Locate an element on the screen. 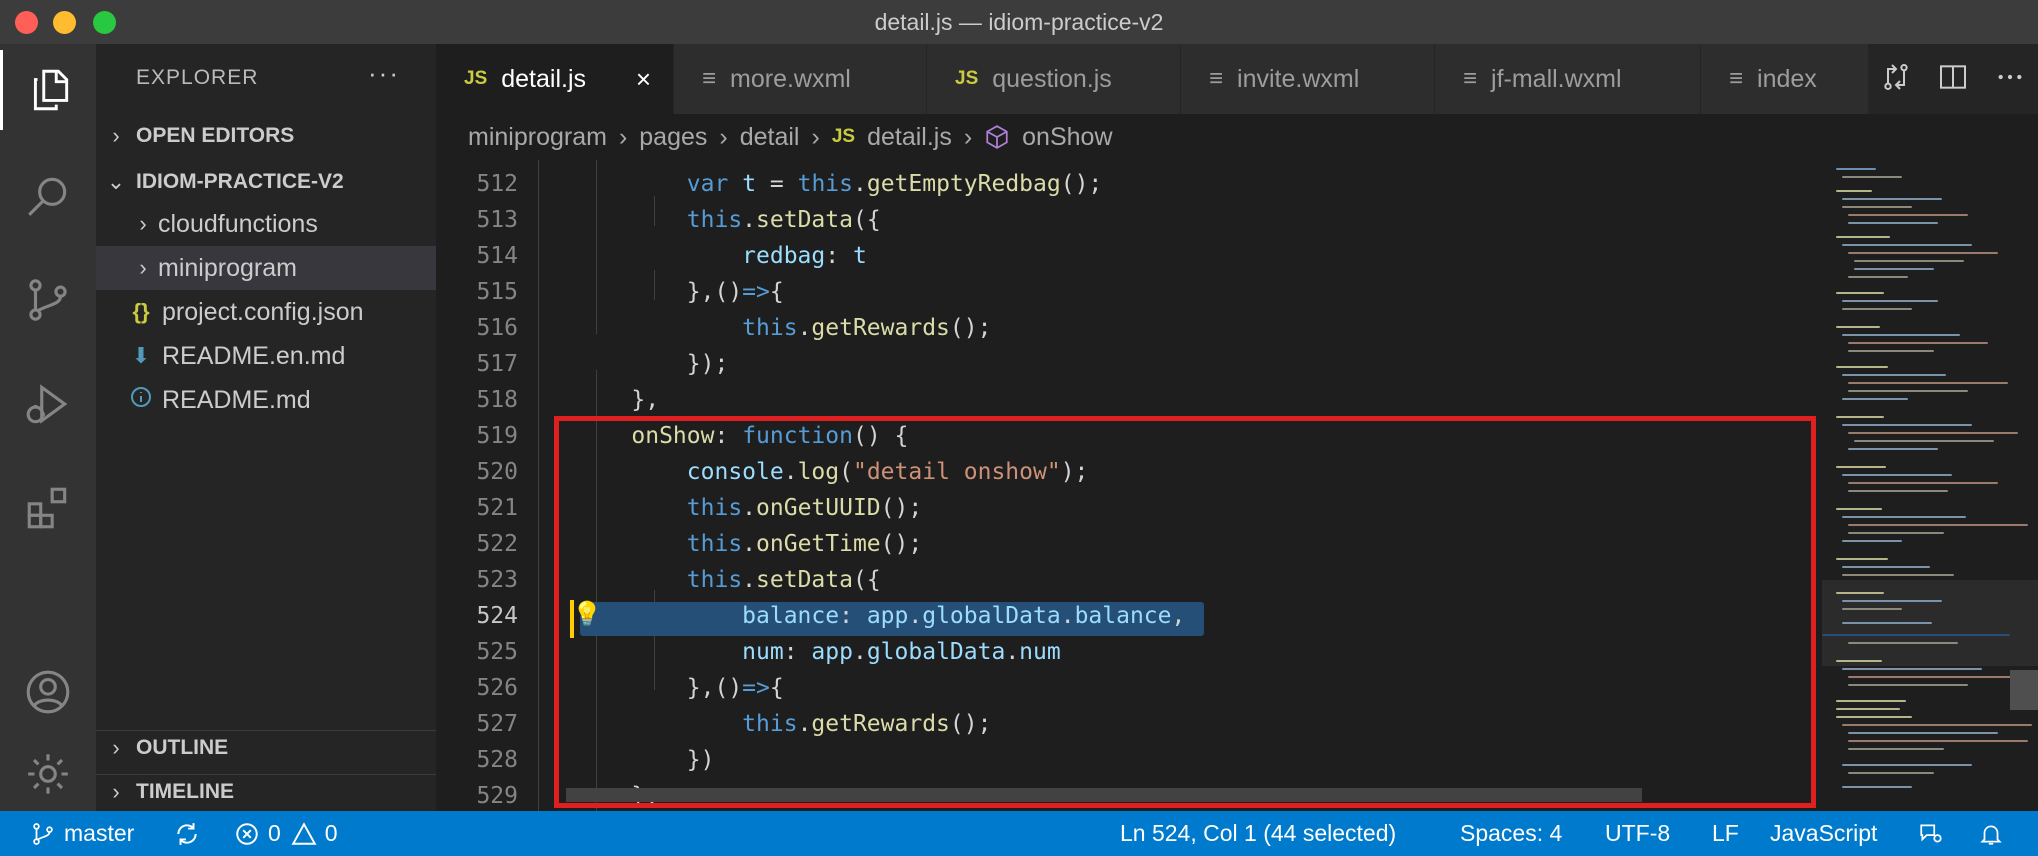 The width and height of the screenshot is (2038, 856). line-number: 528 is located at coordinates (497, 760).